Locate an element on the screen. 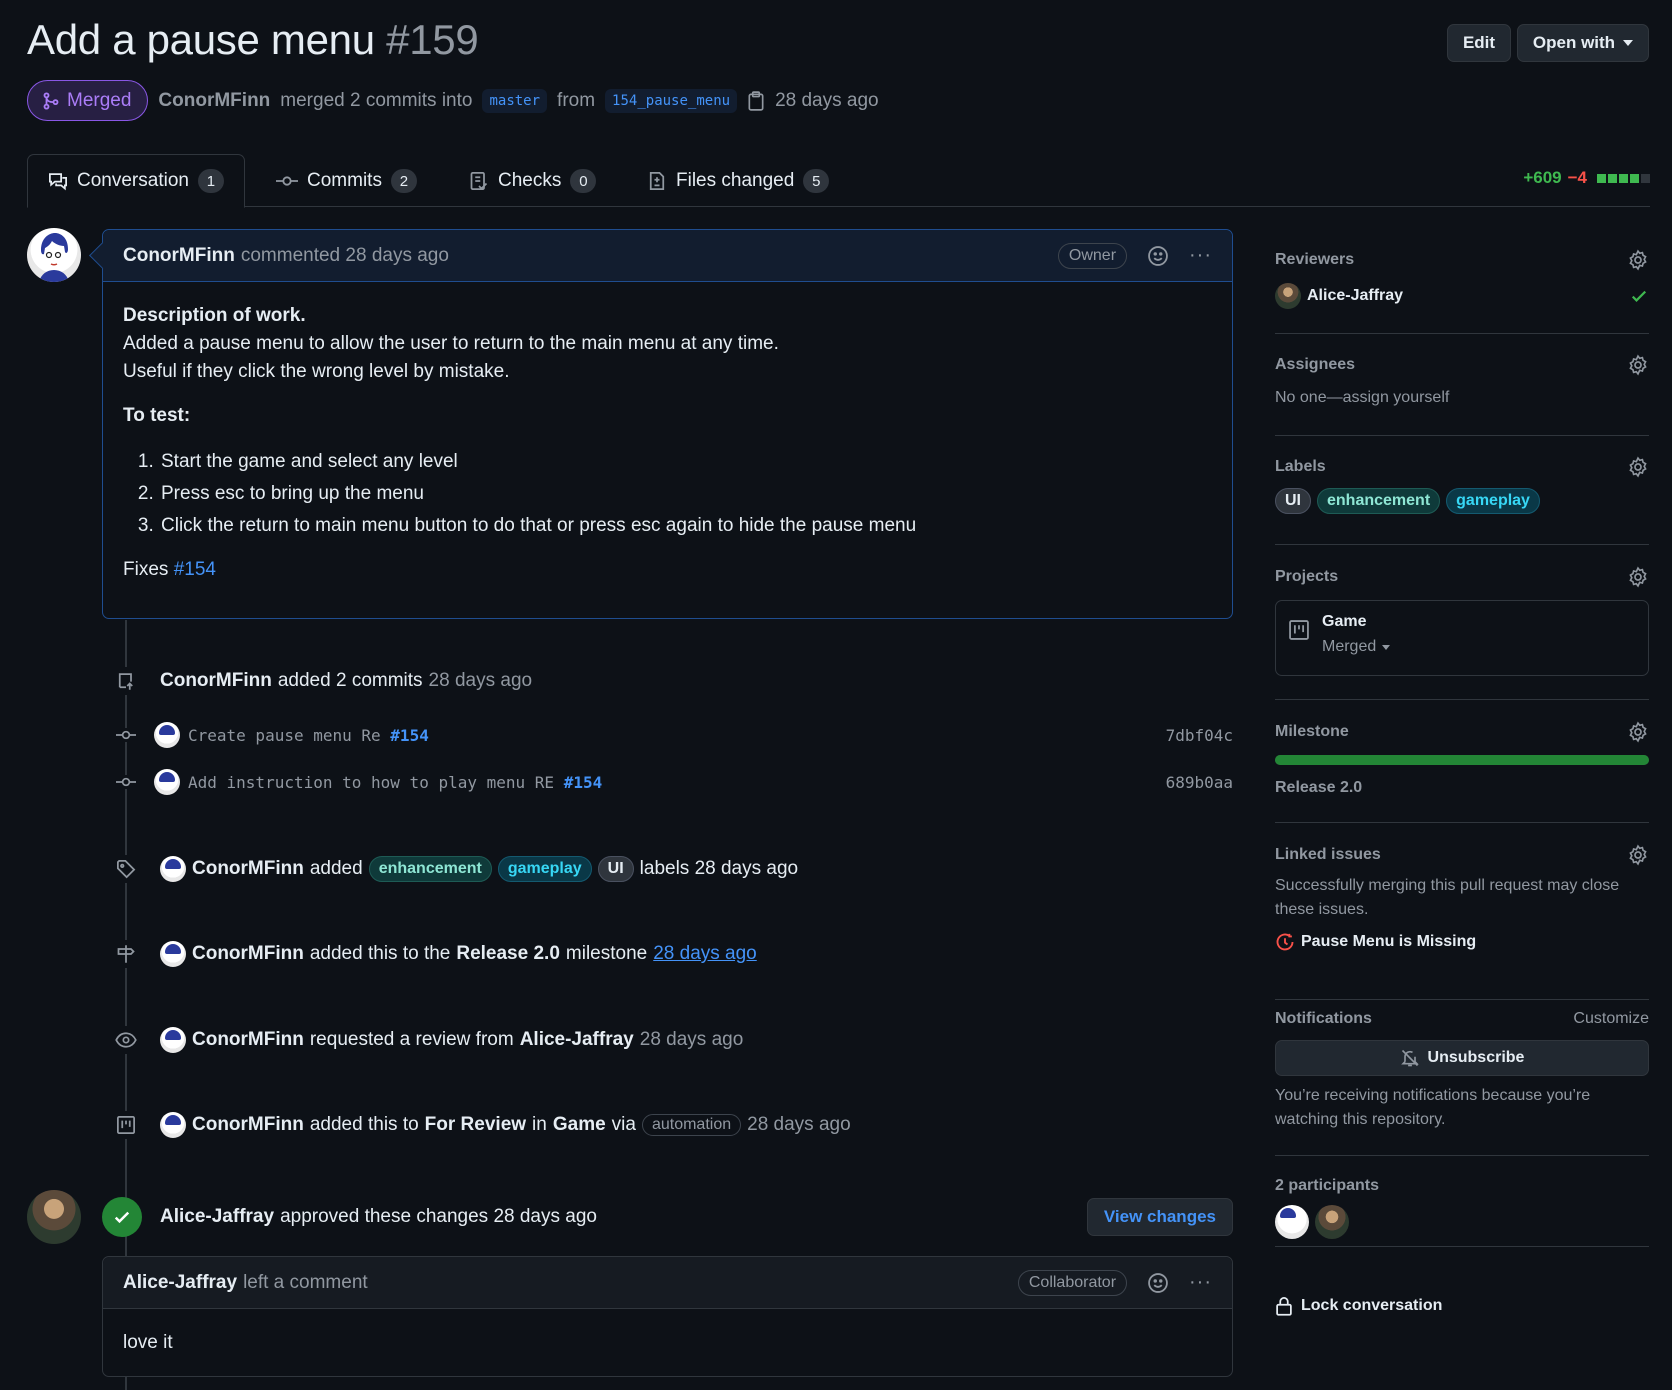 This screenshot has width=1672, height=1390. comment-author: Alice-Jaffray is located at coordinates (180, 1283).